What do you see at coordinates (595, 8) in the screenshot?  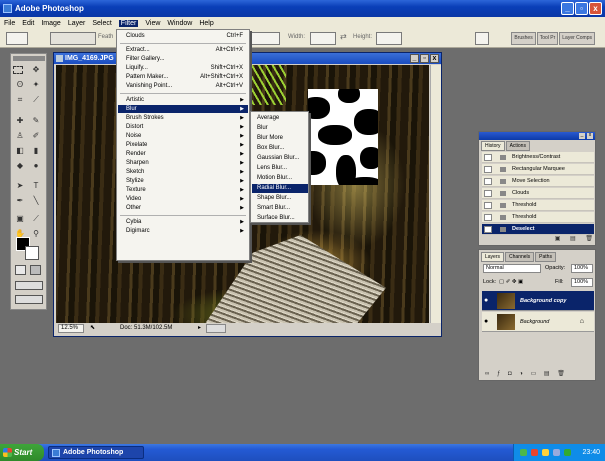 I see `close-button: x` at bounding box center [595, 8].